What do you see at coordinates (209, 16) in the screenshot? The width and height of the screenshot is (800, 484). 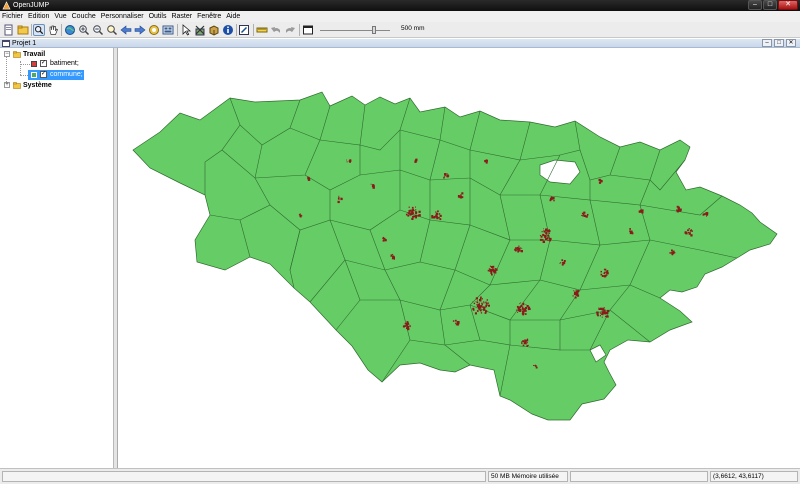 I see `menu-fenetre: Fenêtre` at bounding box center [209, 16].